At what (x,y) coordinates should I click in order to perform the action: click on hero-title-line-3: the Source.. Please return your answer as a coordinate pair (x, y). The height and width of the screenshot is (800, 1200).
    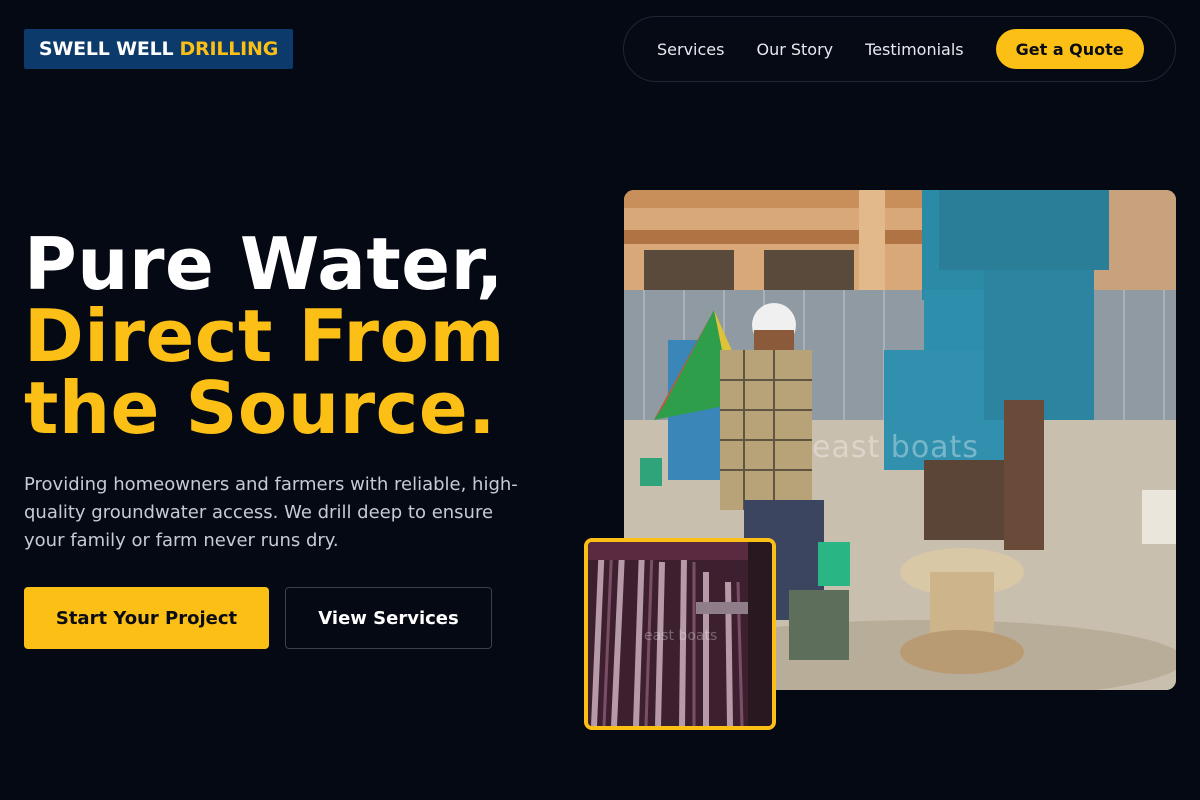
    Looking at the image, I should click on (260, 408).